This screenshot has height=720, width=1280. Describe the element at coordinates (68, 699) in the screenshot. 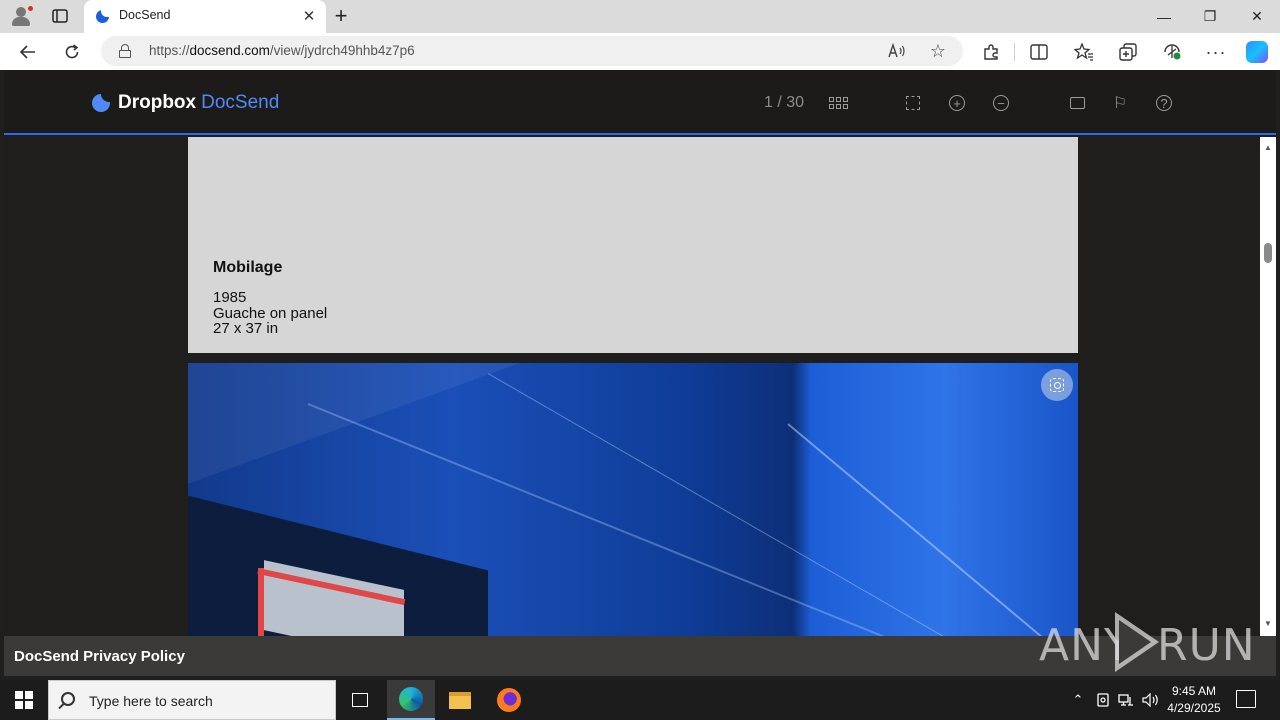

I see `search-icon` at that location.